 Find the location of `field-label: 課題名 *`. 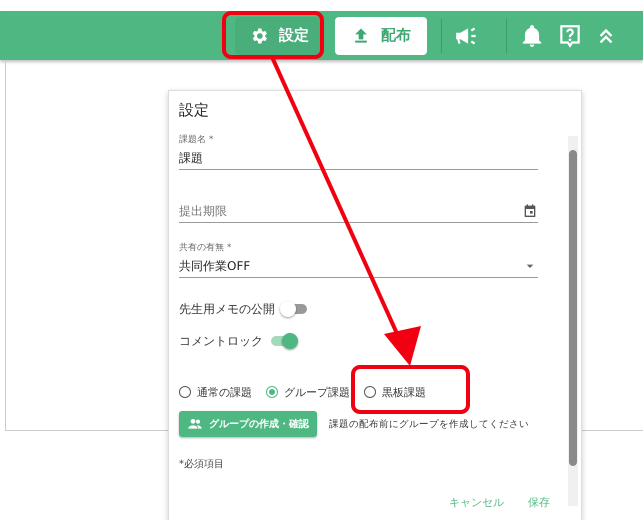

field-label: 課題名 * is located at coordinates (196, 140).